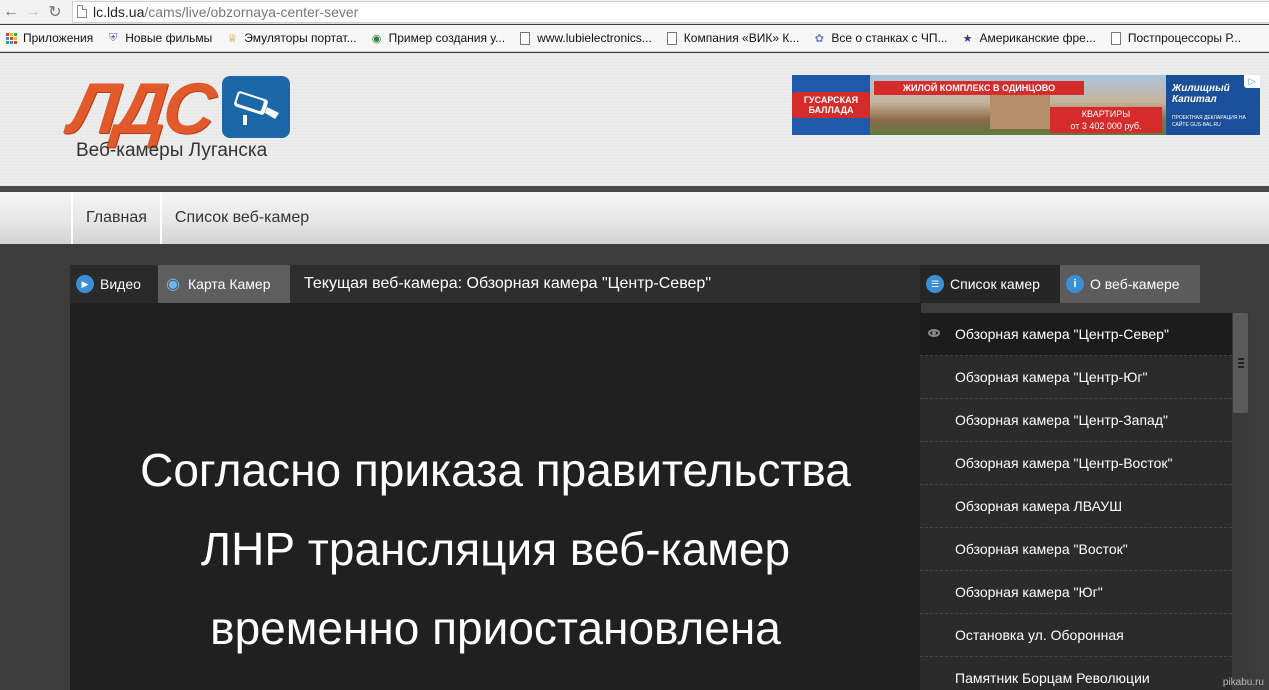 The width and height of the screenshot is (1269, 690). I want to click on tab-about-camera: i О веб-камере, so click(1130, 284).